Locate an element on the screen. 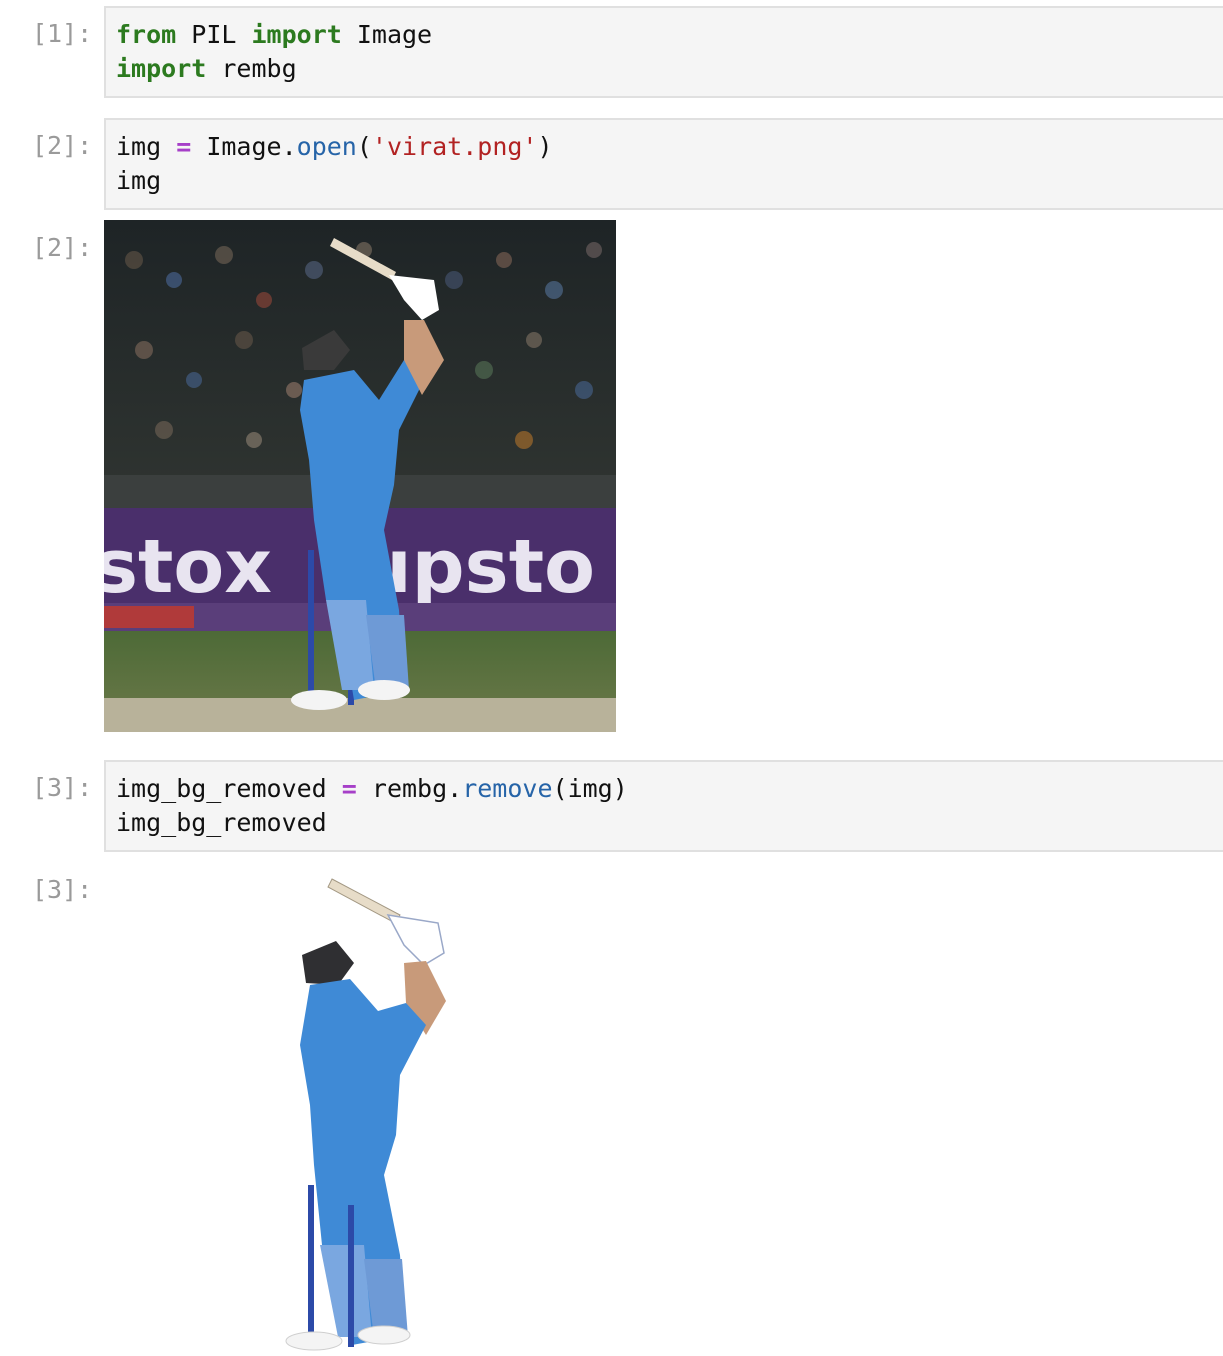  cell-3-prompt: [3]: is located at coordinates (62, 787).